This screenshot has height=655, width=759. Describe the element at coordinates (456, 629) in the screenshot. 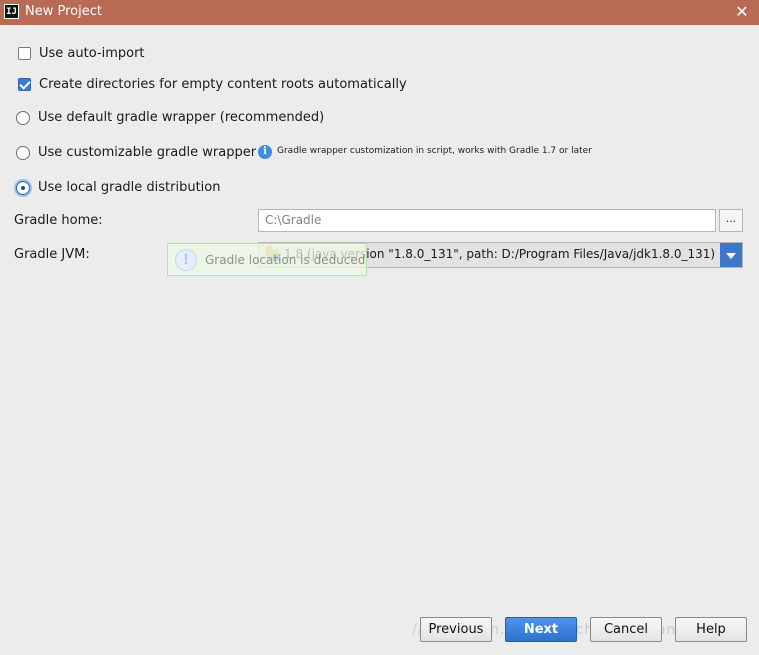

I see `previous-button: Previous` at that location.